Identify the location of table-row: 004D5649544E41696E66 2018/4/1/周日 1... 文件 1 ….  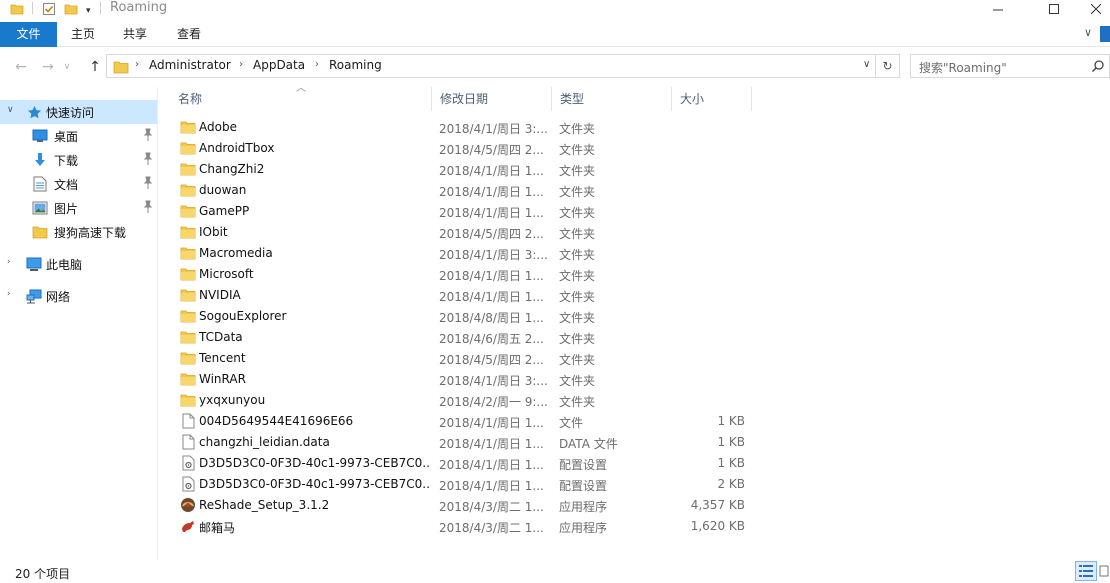
(465, 421).